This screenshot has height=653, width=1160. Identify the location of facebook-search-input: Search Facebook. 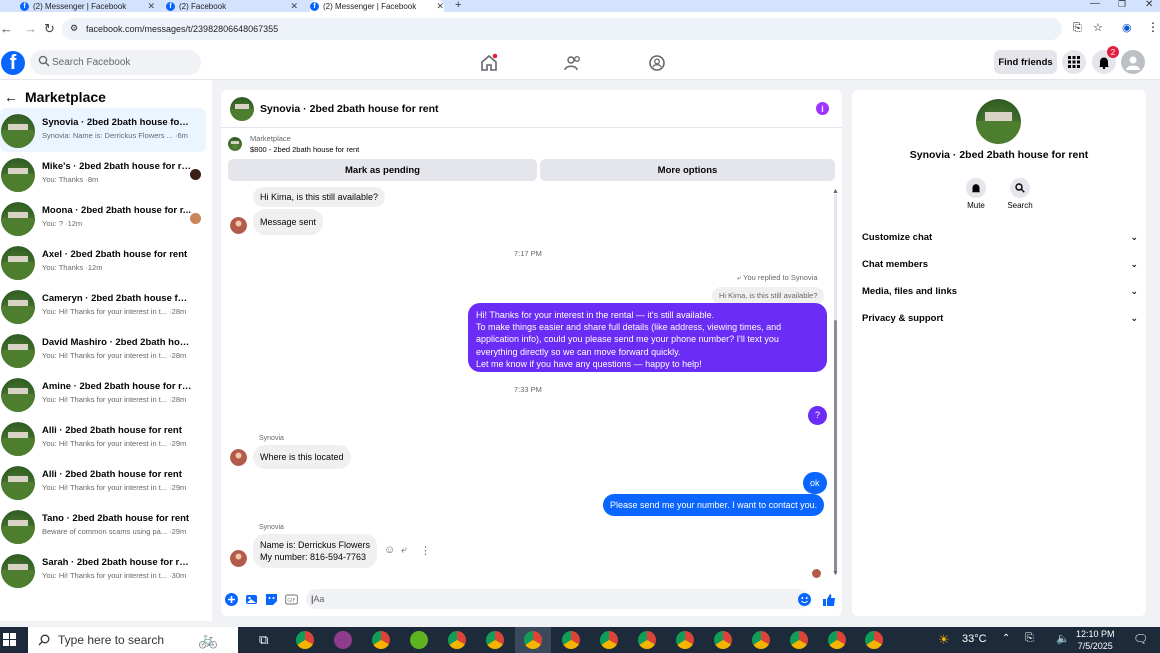
(115, 62).